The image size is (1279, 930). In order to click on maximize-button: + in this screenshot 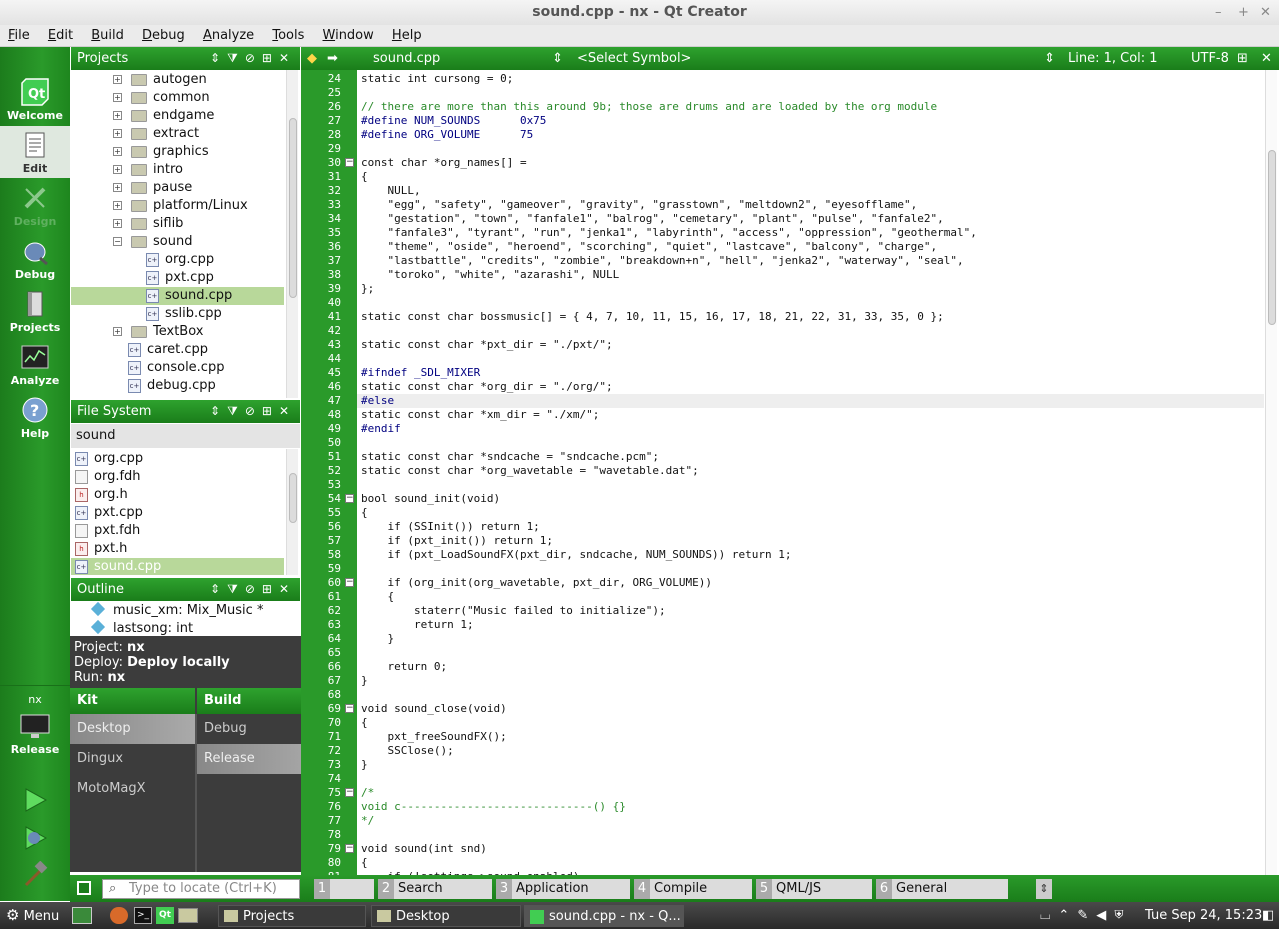, I will do `click(1243, 12)`.